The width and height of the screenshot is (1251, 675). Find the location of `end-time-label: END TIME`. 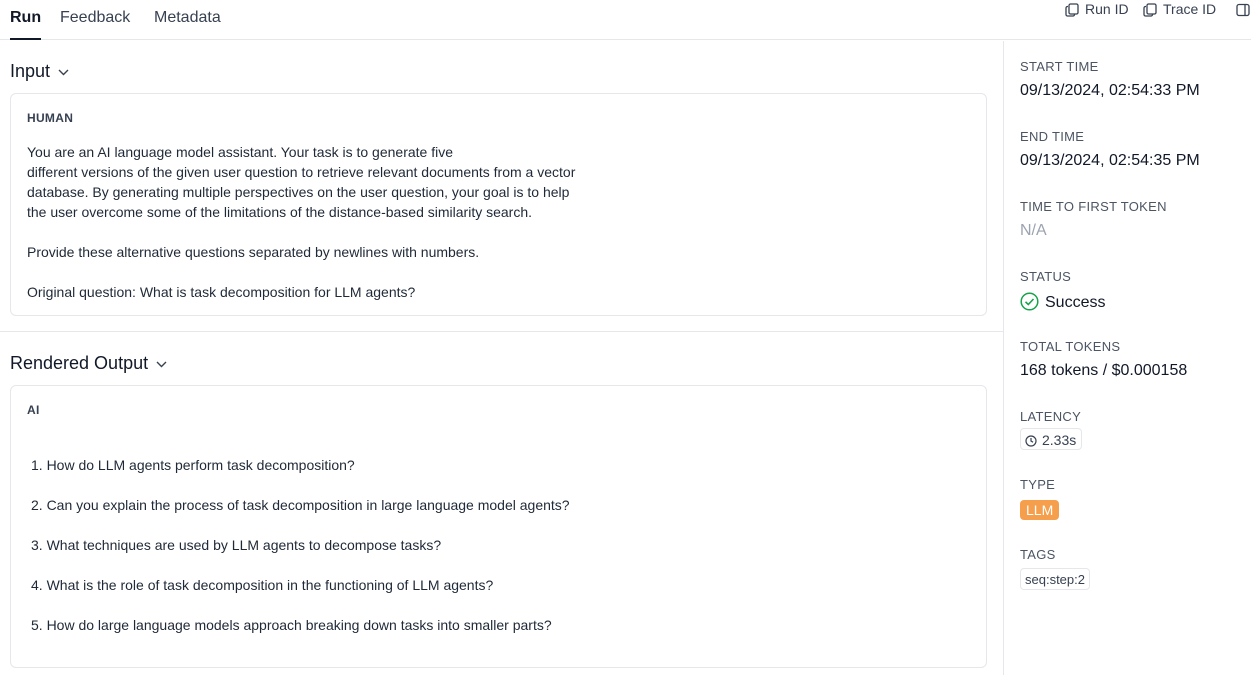

end-time-label: END TIME is located at coordinates (1052, 136).